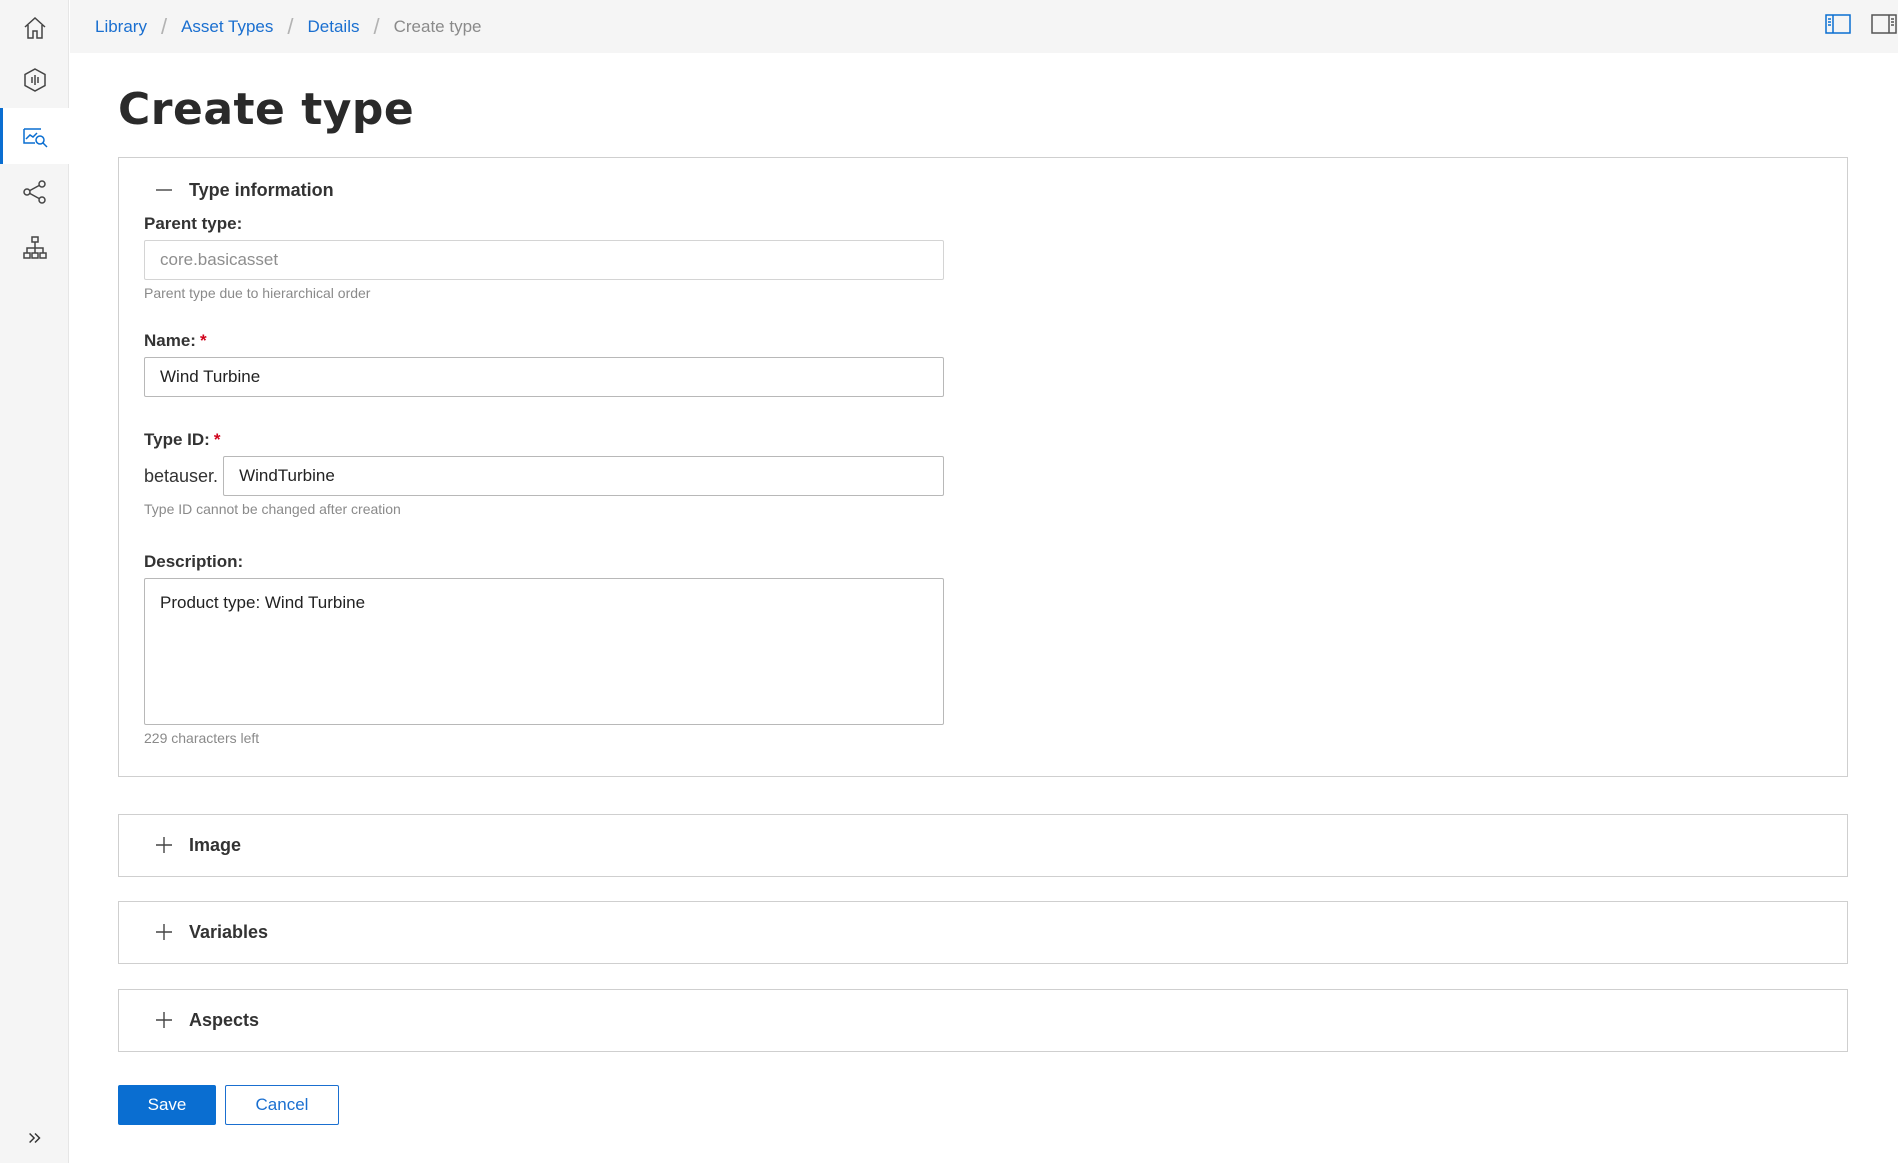 This screenshot has width=1898, height=1163. I want to click on breadcrumb-current: Create type, so click(437, 26).